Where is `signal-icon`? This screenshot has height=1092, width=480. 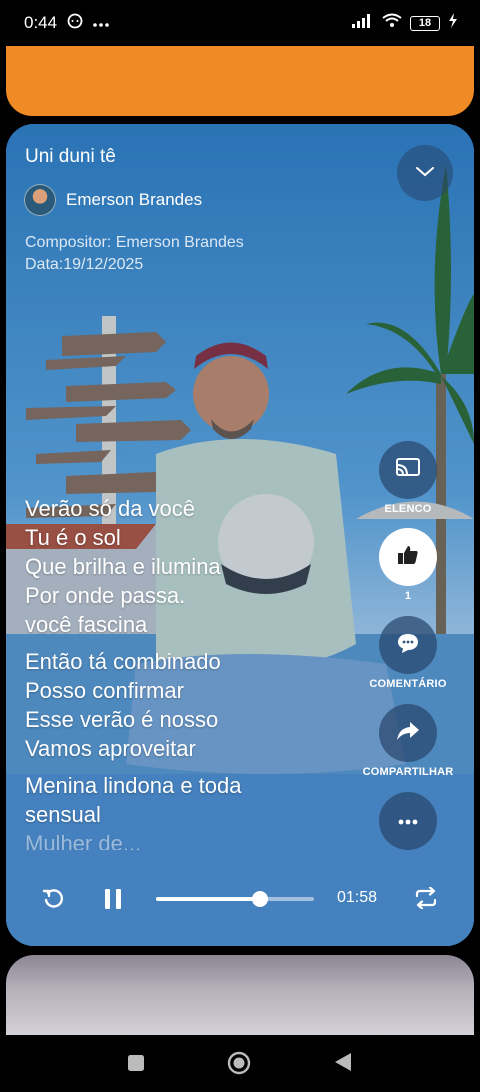
signal-icon is located at coordinates (363, 23).